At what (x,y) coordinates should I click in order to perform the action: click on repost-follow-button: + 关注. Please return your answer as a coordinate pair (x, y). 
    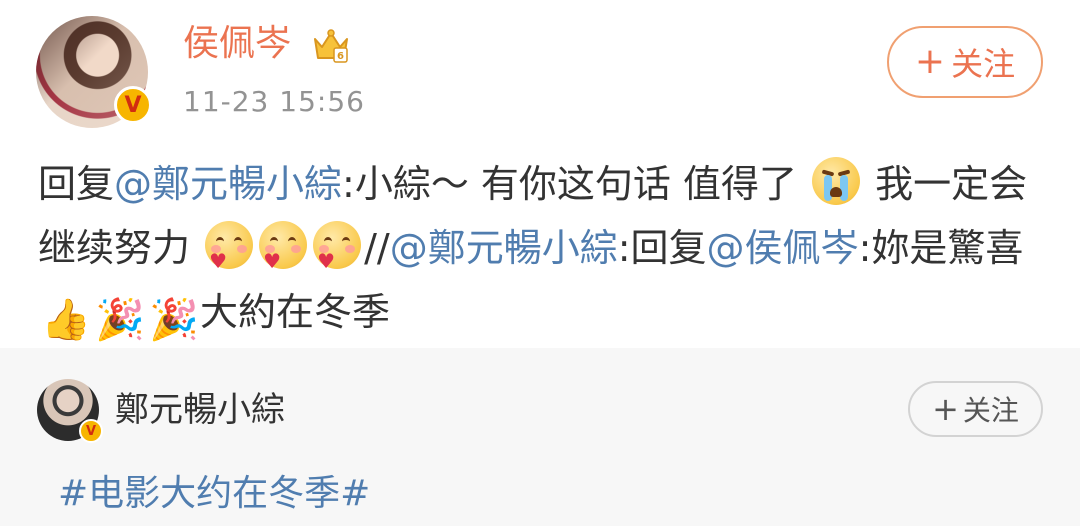
    Looking at the image, I should click on (975, 409).